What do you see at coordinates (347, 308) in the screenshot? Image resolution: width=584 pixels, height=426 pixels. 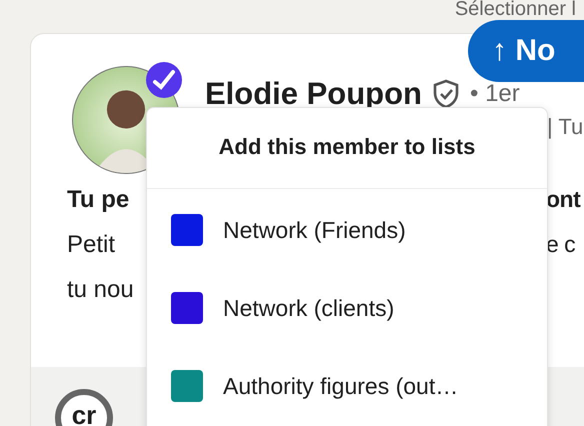 I see `list-item: Network (clients)` at bounding box center [347, 308].